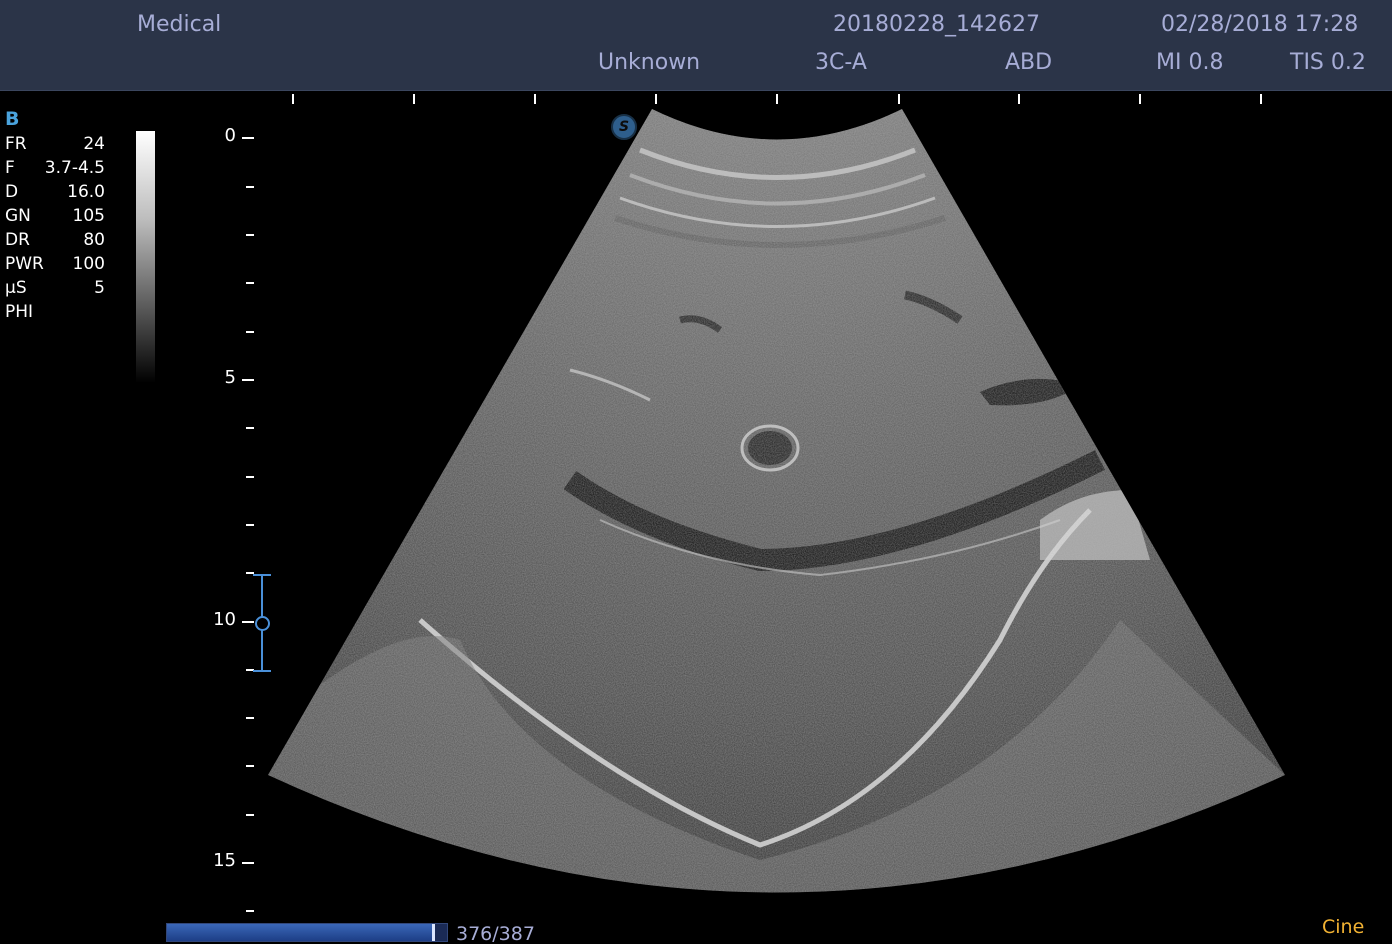 The image size is (1392, 944). What do you see at coordinates (300, 932) in the screenshot?
I see `cine-progress-fill` at bounding box center [300, 932].